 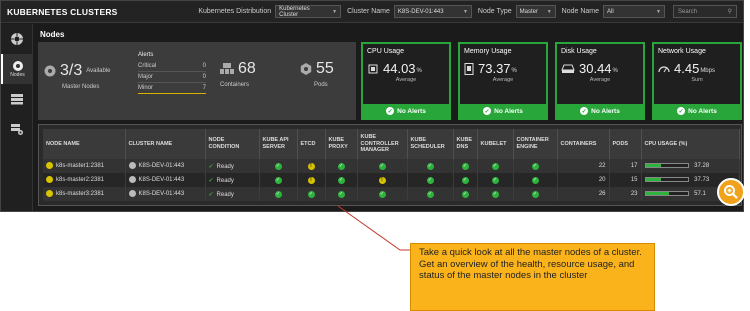 I want to click on callout-leader-line, so click(x=373, y=228).